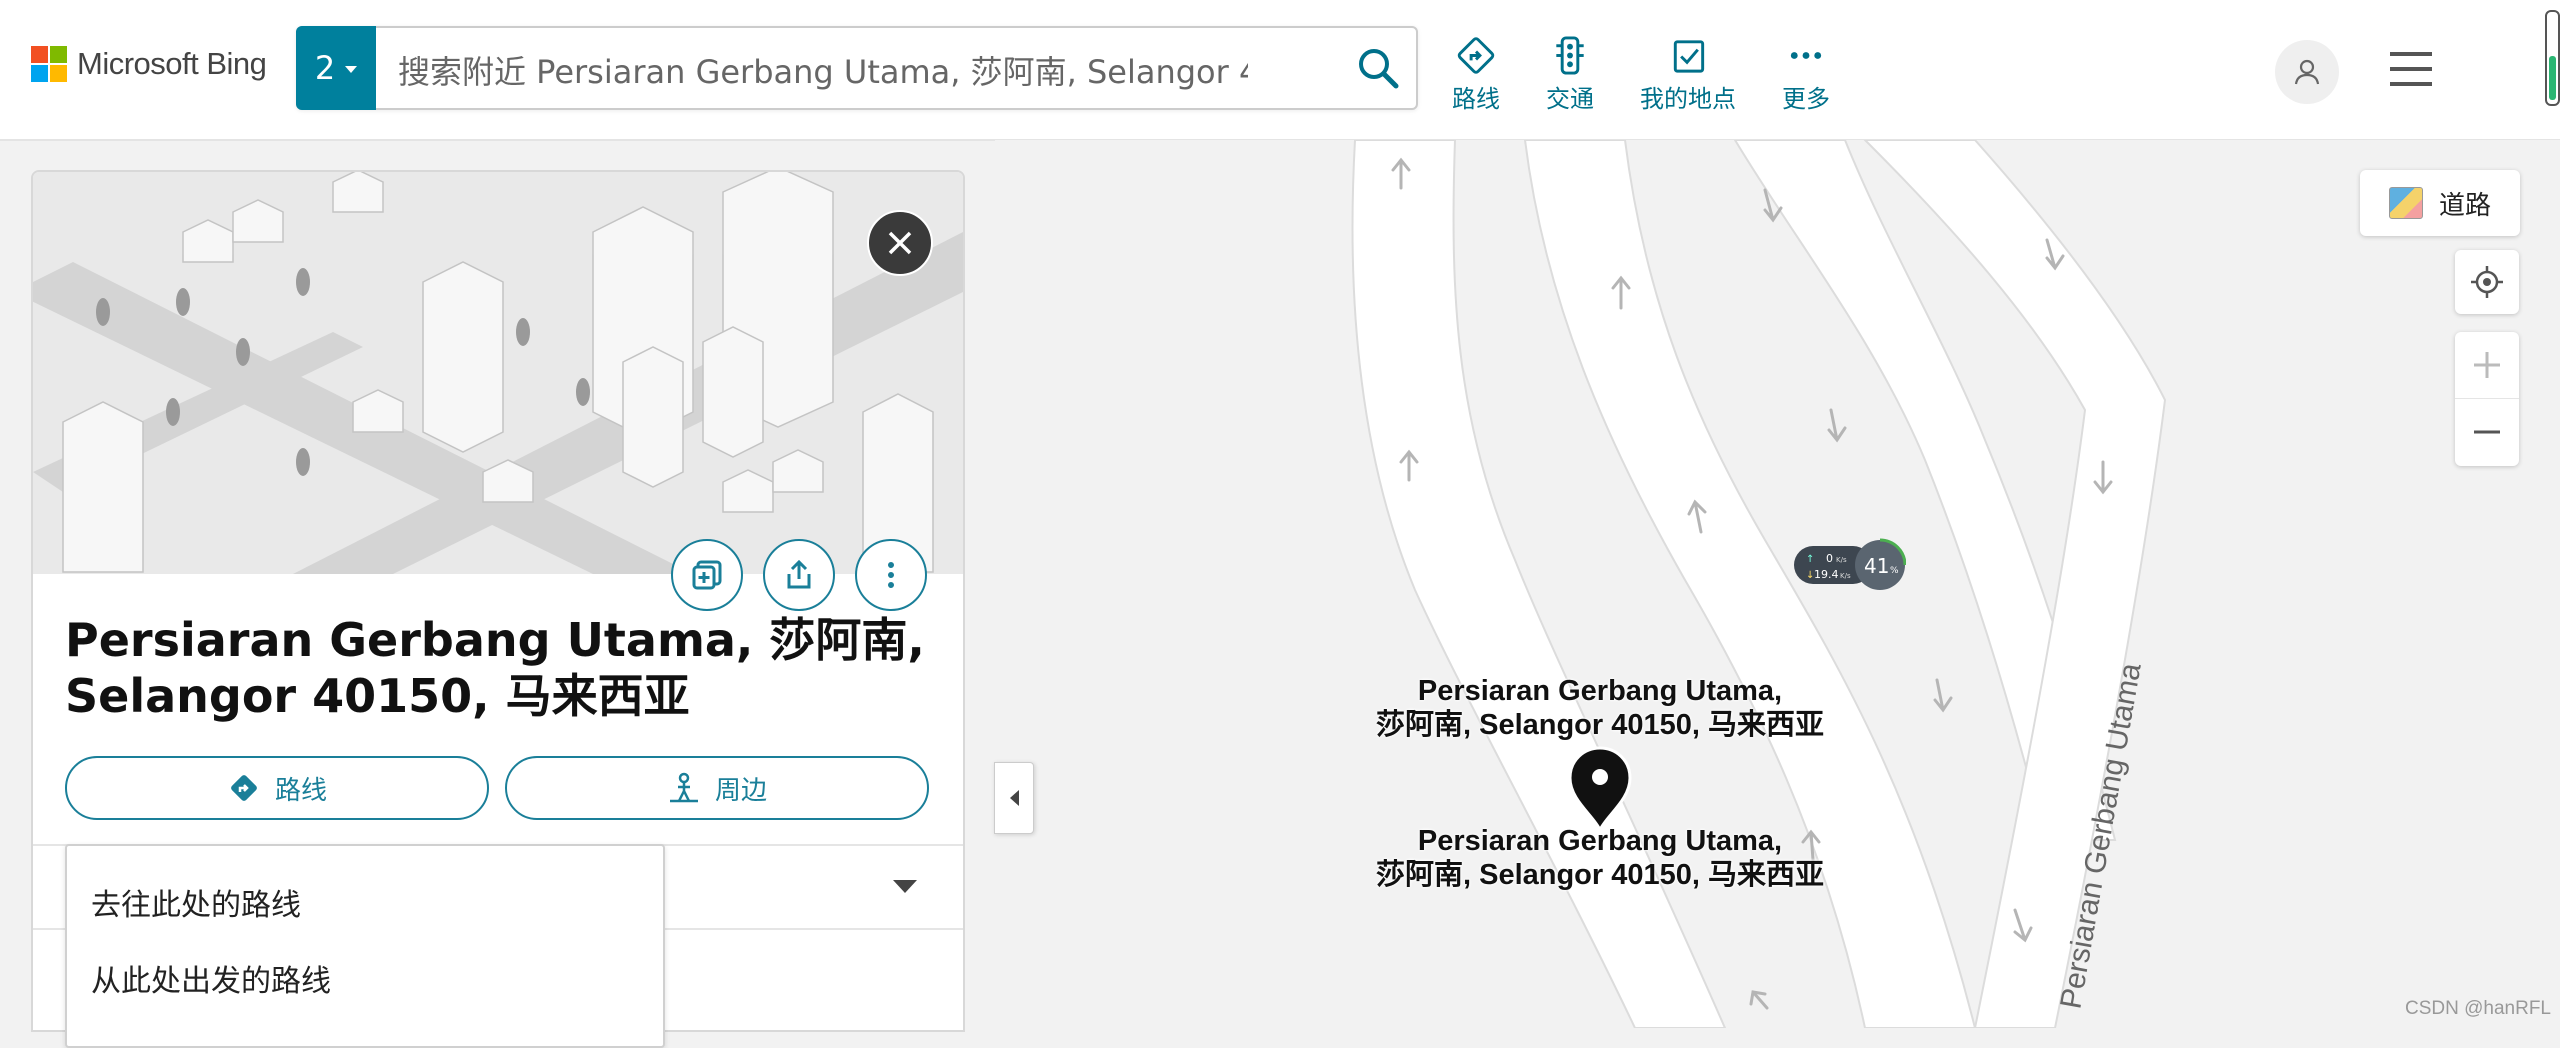 The width and height of the screenshot is (2560, 1048). I want to click on more-options-button, so click(891, 575).